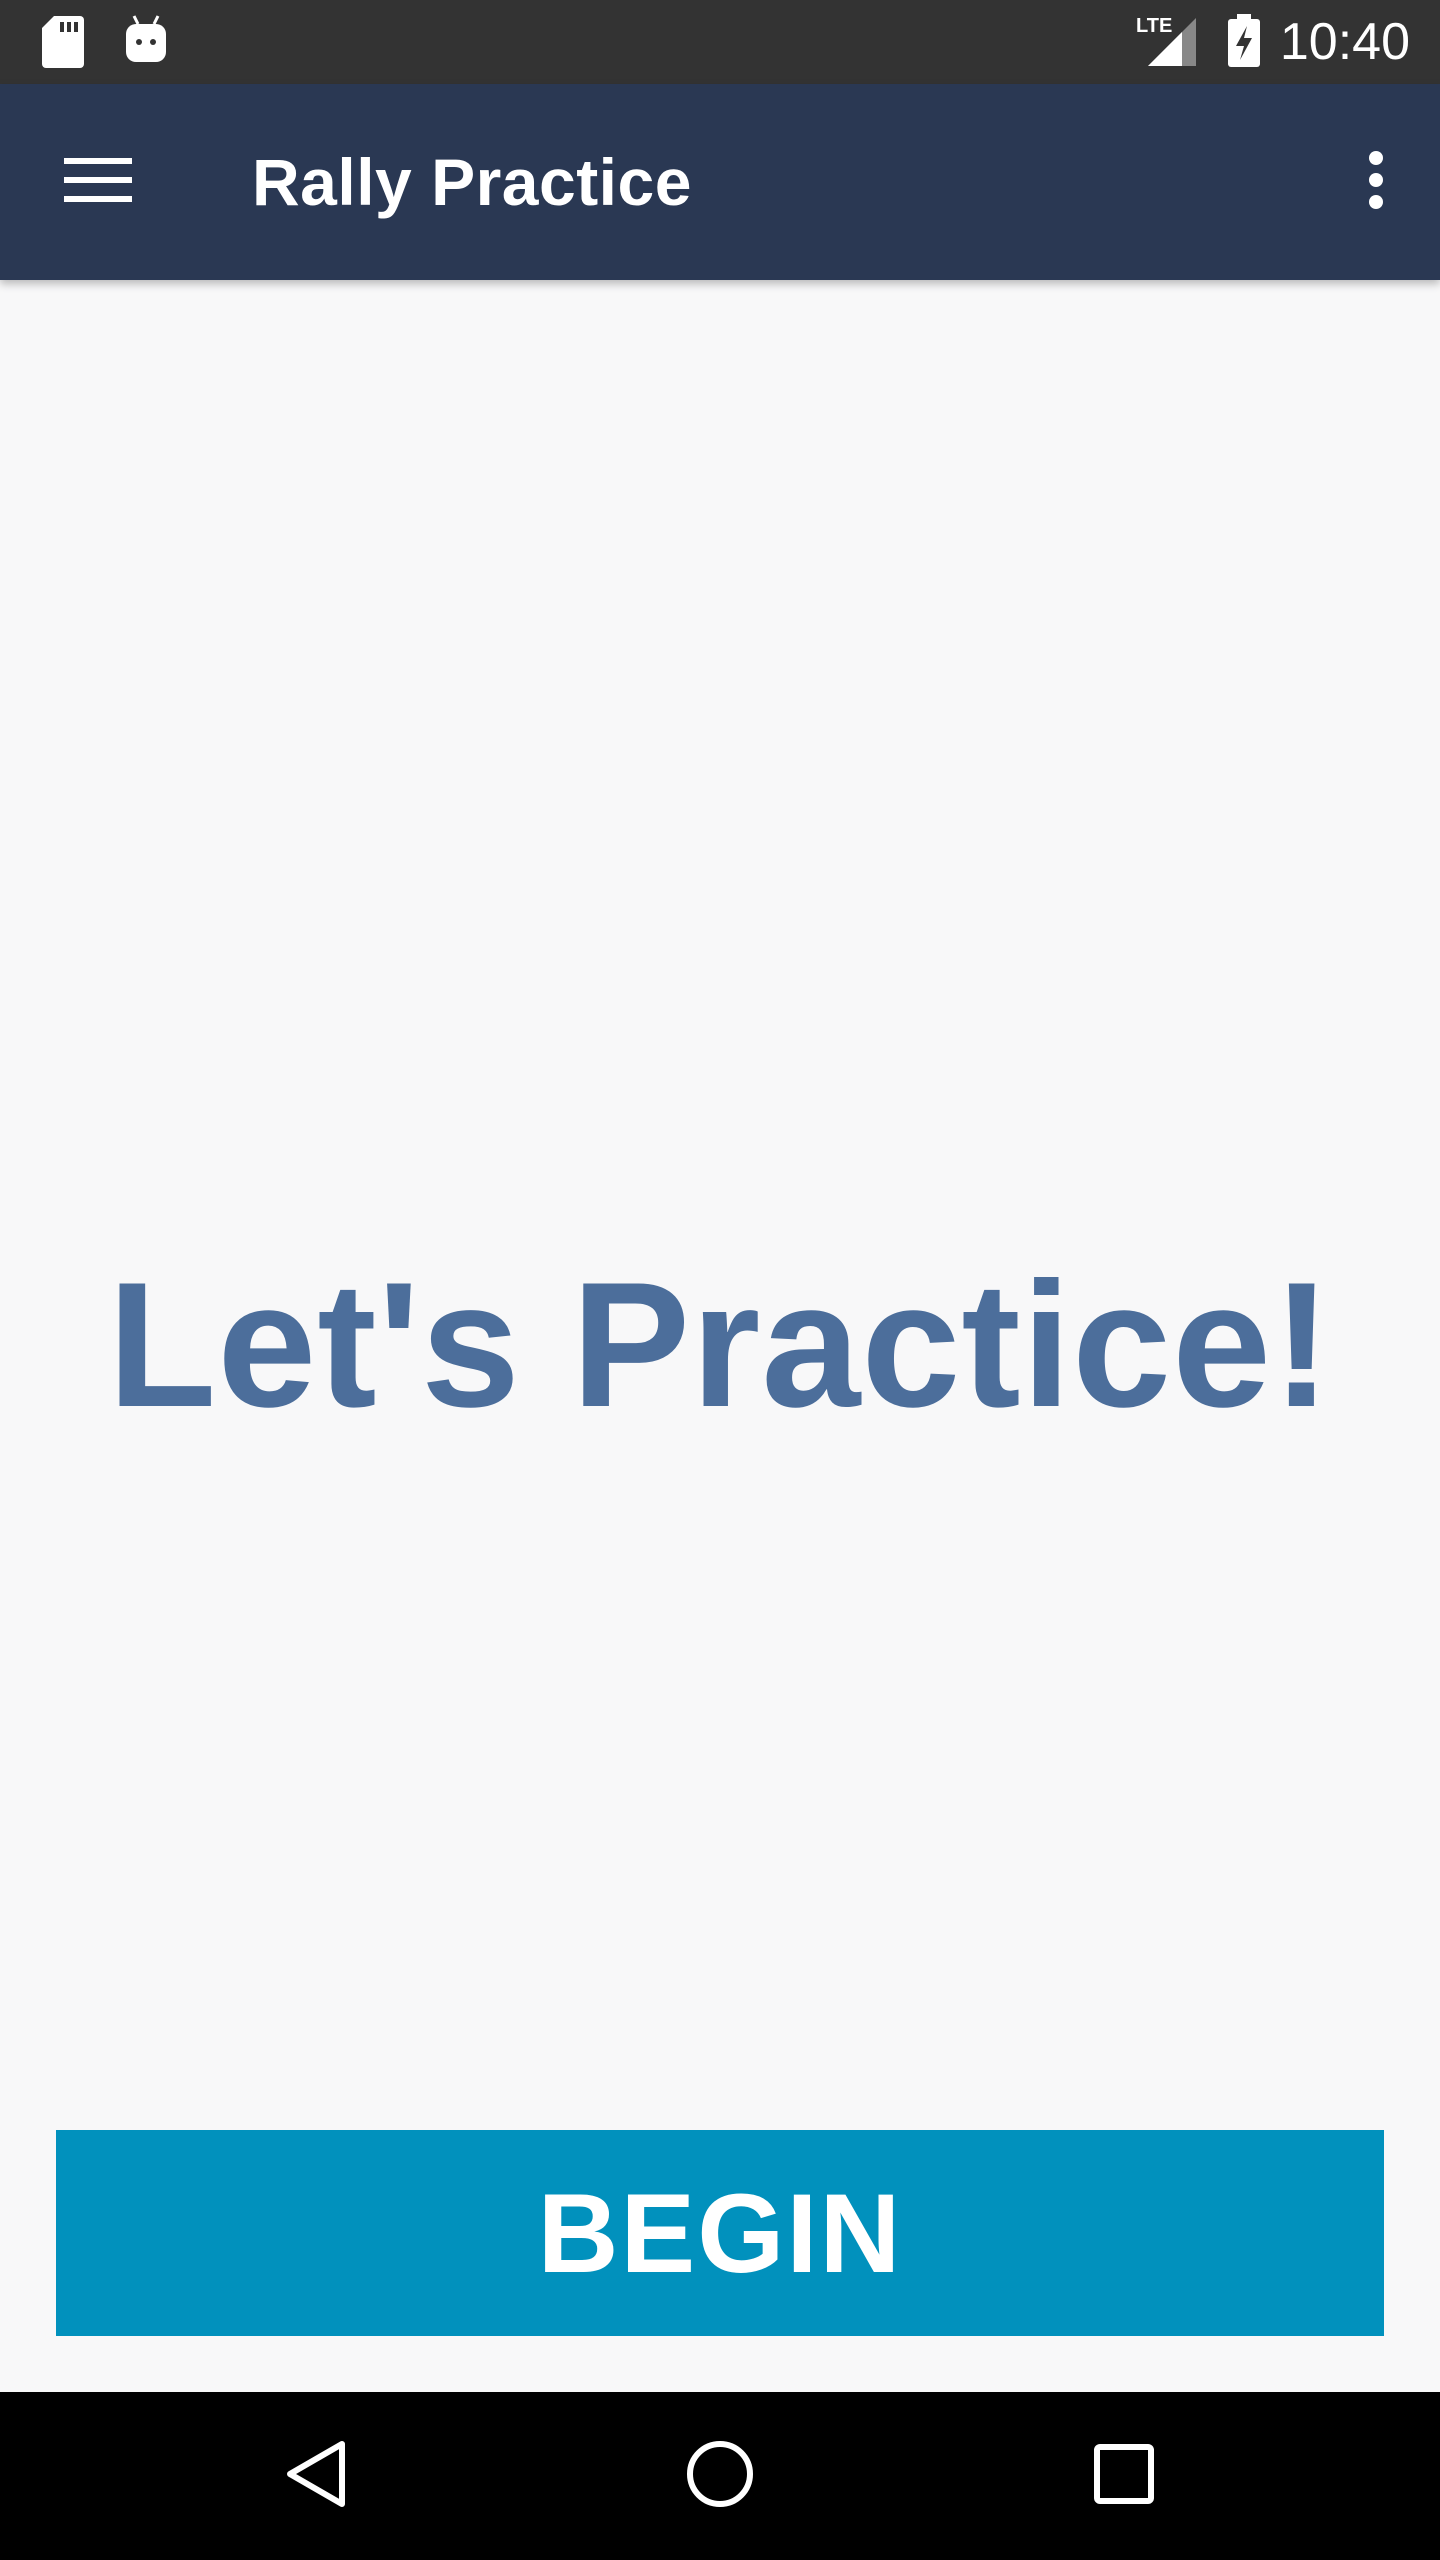 This screenshot has height=2560, width=1440. I want to click on sd-card-icon, so click(63, 44).